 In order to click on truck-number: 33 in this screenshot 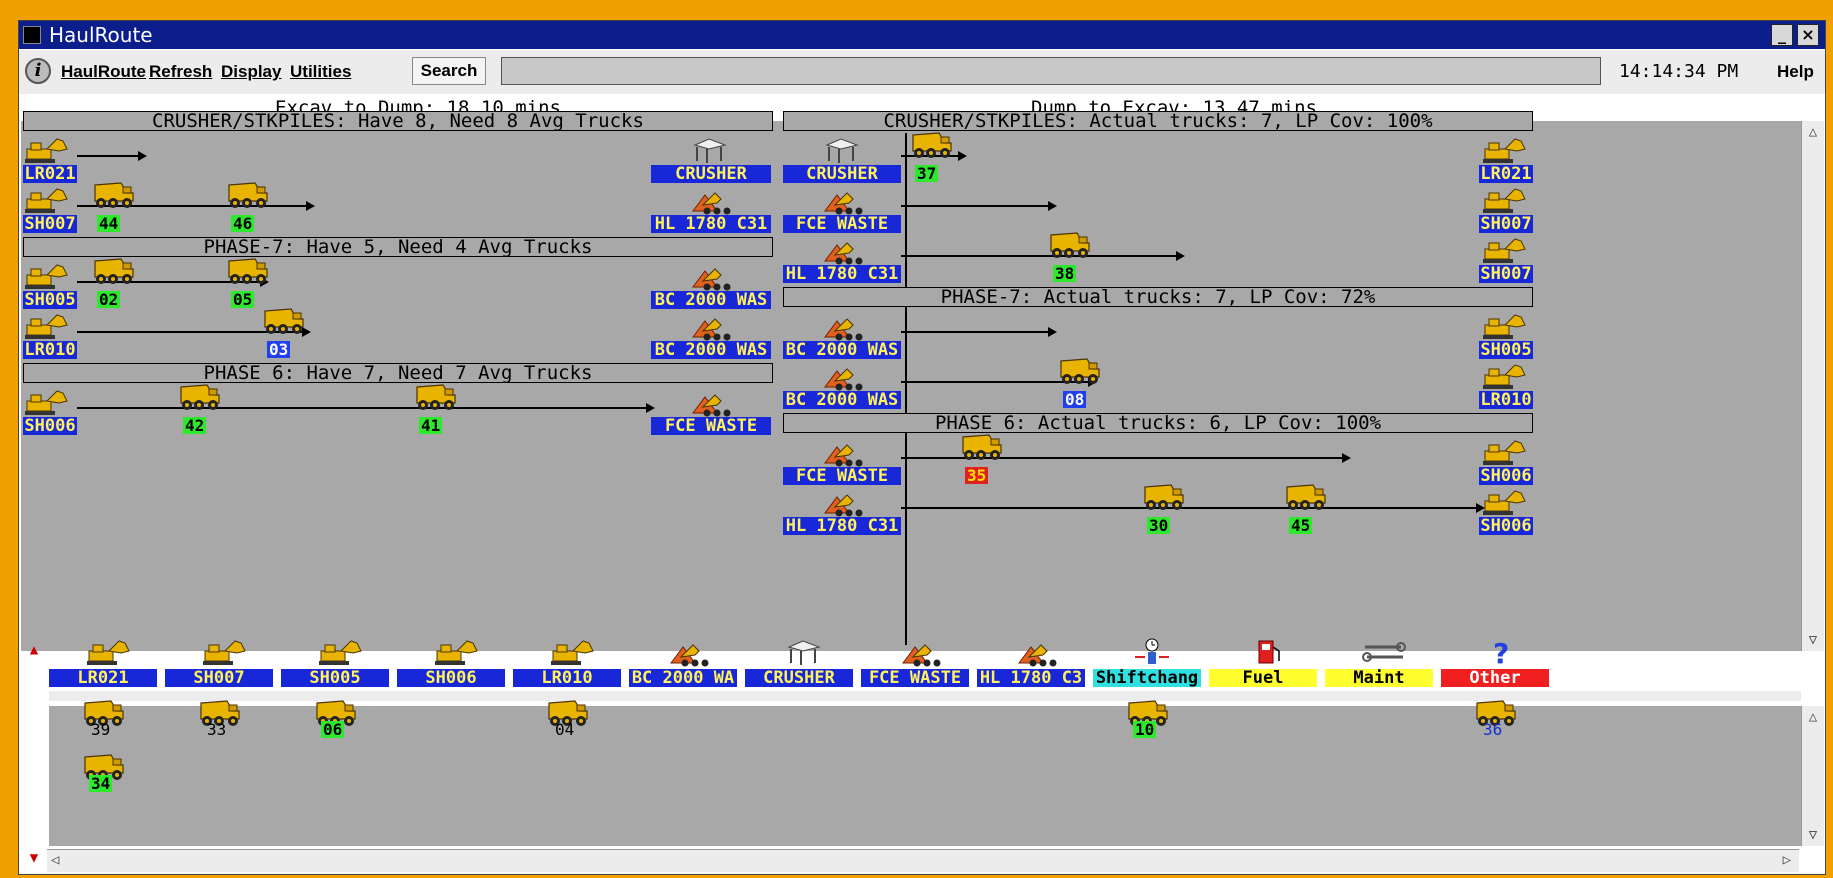, I will do `click(216, 729)`.